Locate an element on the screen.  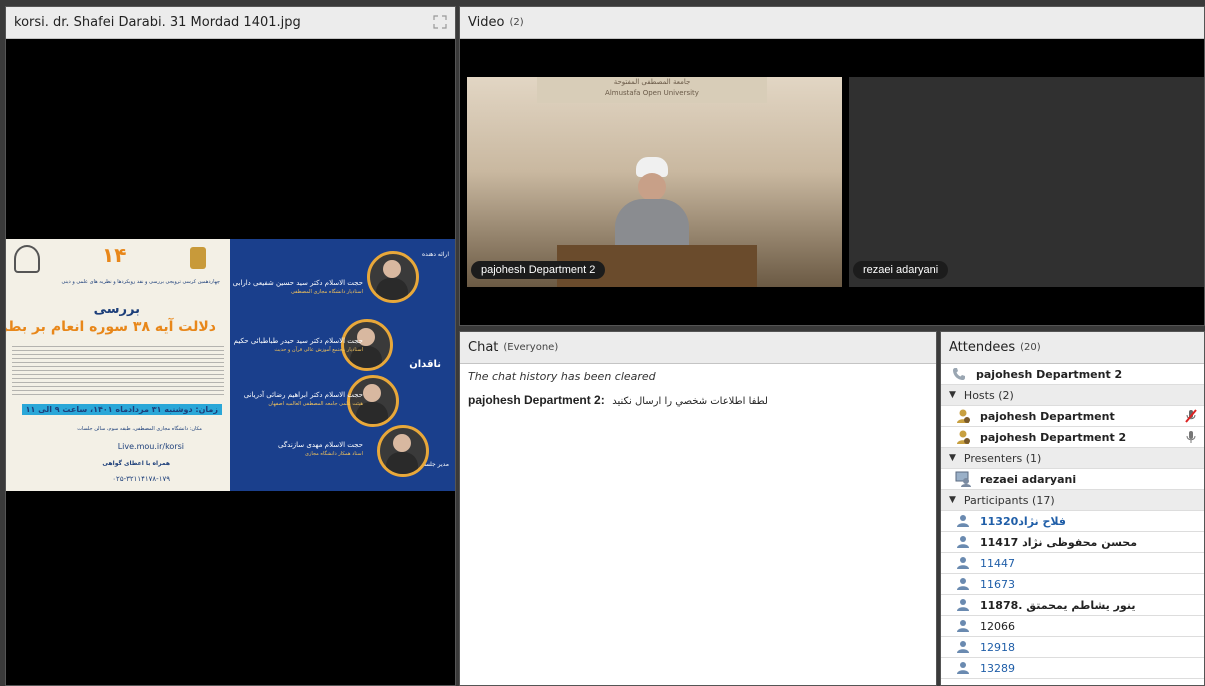
attendee-me-row: pajohesh Department 2 is located at coordinates (1072, 374).